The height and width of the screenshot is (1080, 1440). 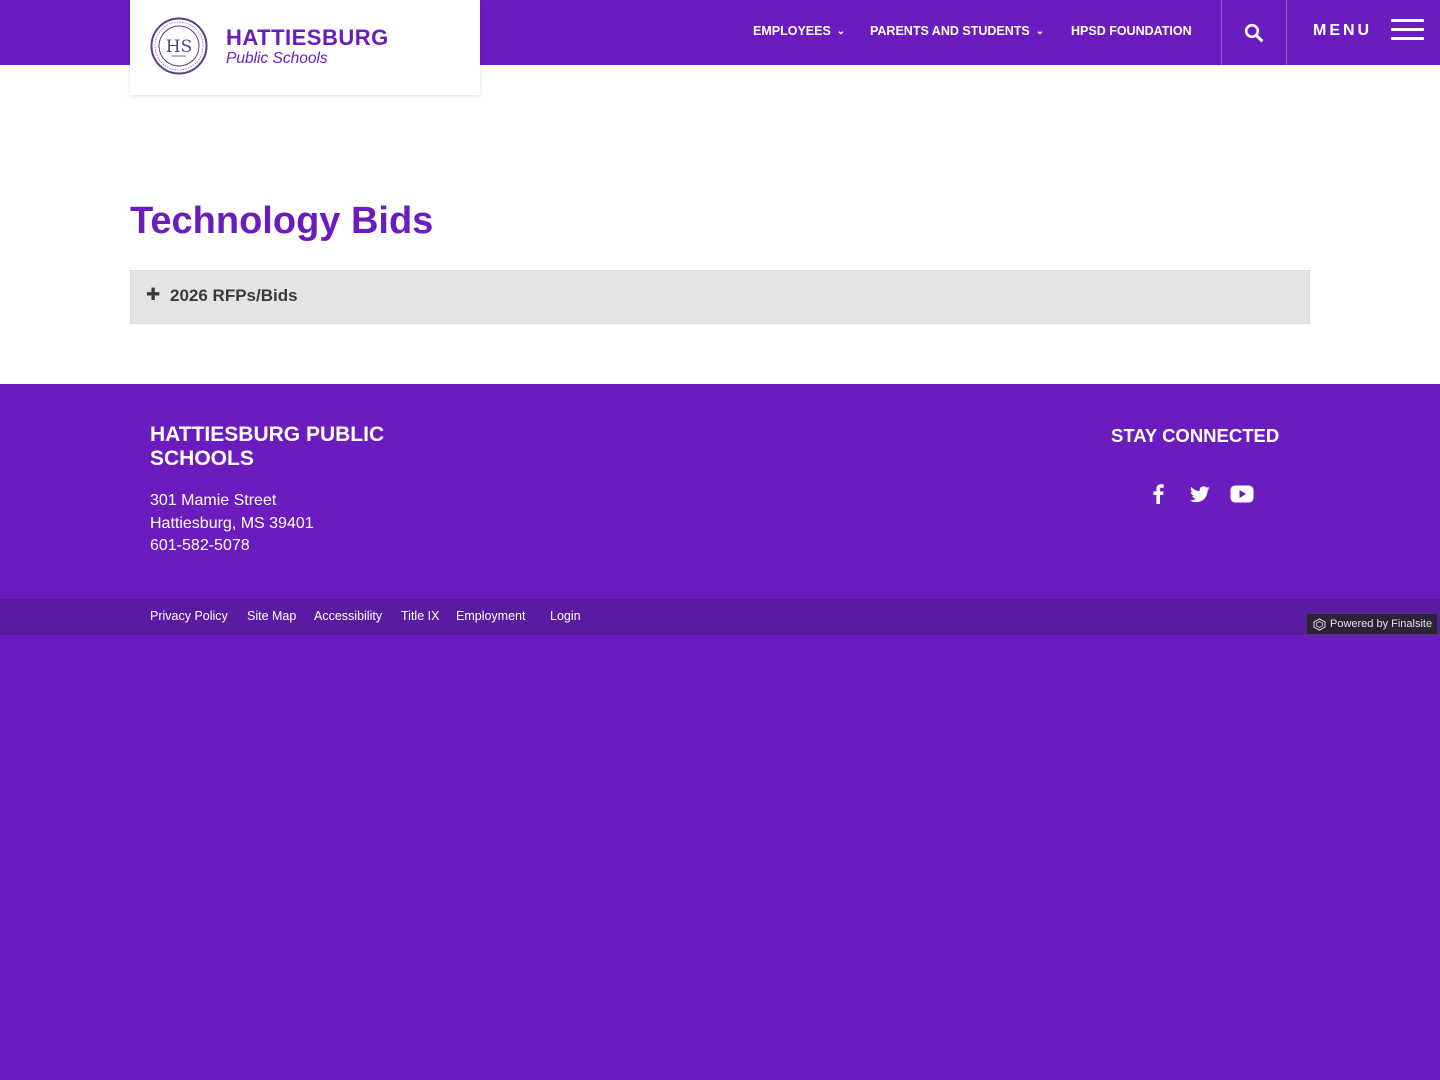 What do you see at coordinates (490, 616) in the screenshot?
I see `footer-link-employment: Employment` at bounding box center [490, 616].